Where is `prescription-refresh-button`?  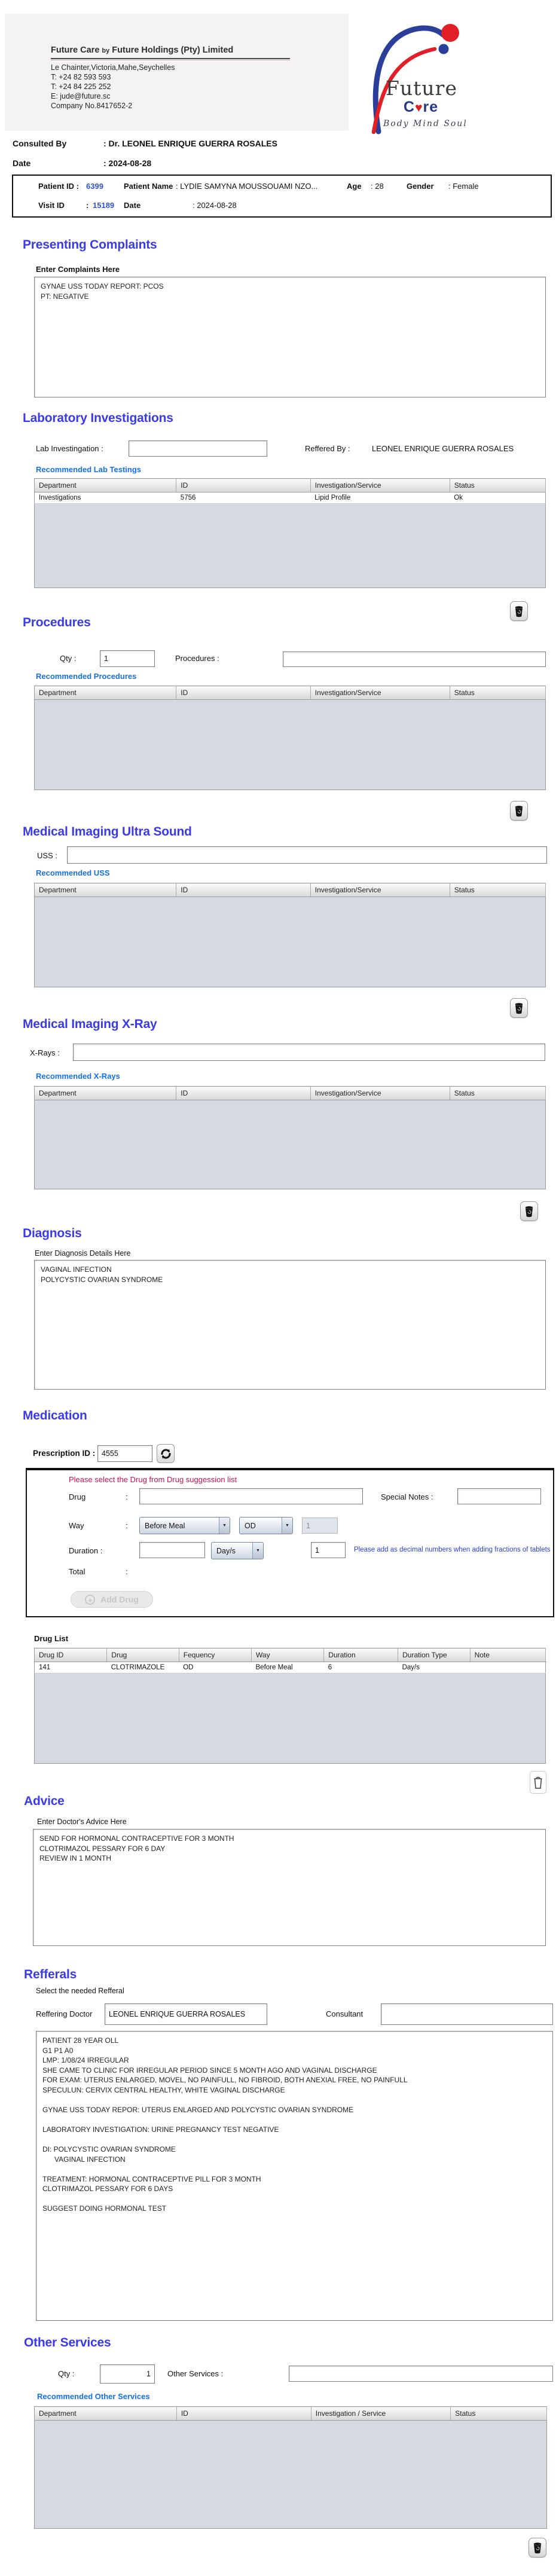
prescription-refresh-button is located at coordinates (166, 1453).